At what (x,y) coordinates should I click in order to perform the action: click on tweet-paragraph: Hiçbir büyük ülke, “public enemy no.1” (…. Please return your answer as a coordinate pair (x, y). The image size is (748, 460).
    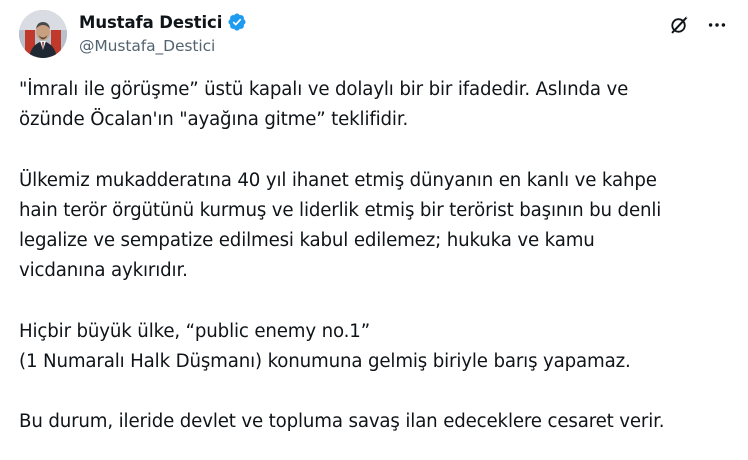
    Looking at the image, I should click on (379, 347).